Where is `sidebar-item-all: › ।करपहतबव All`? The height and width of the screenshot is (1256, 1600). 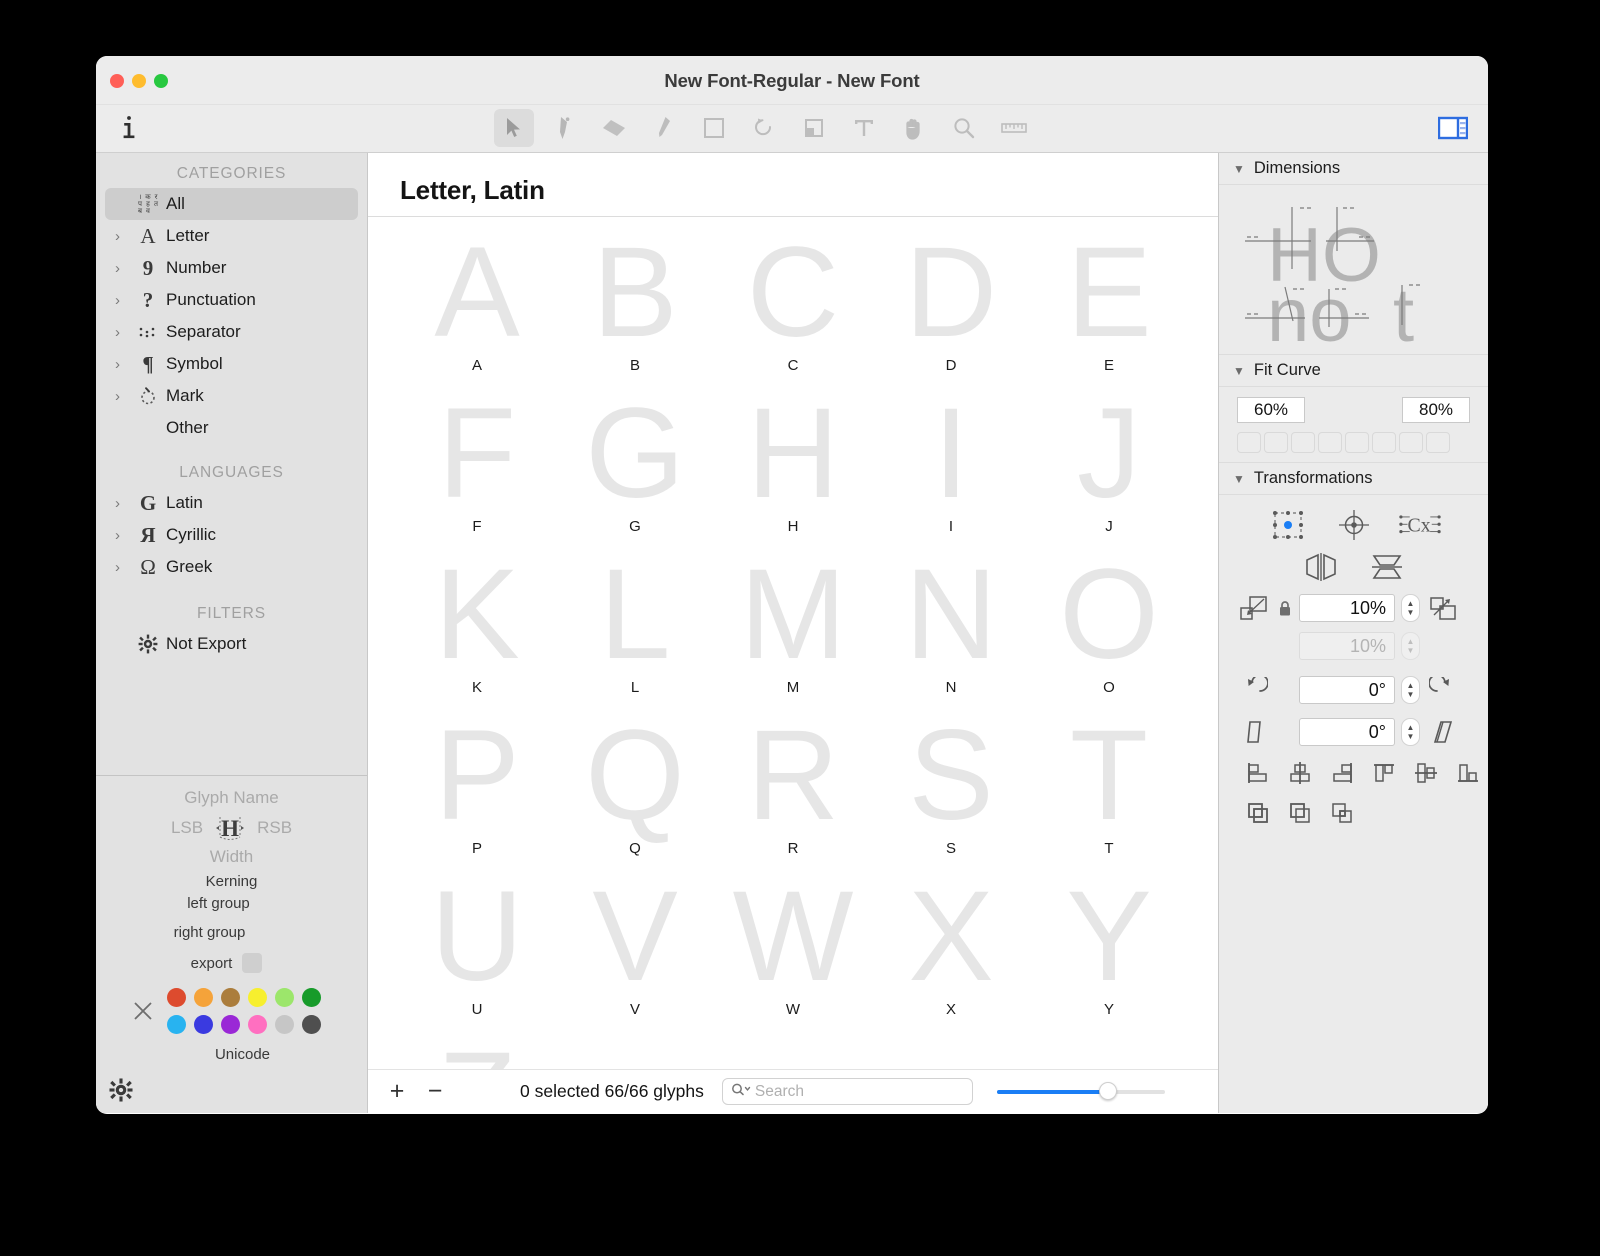 sidebar-item-all: › ।करपहतबव All is located at coordinates (231, 204).